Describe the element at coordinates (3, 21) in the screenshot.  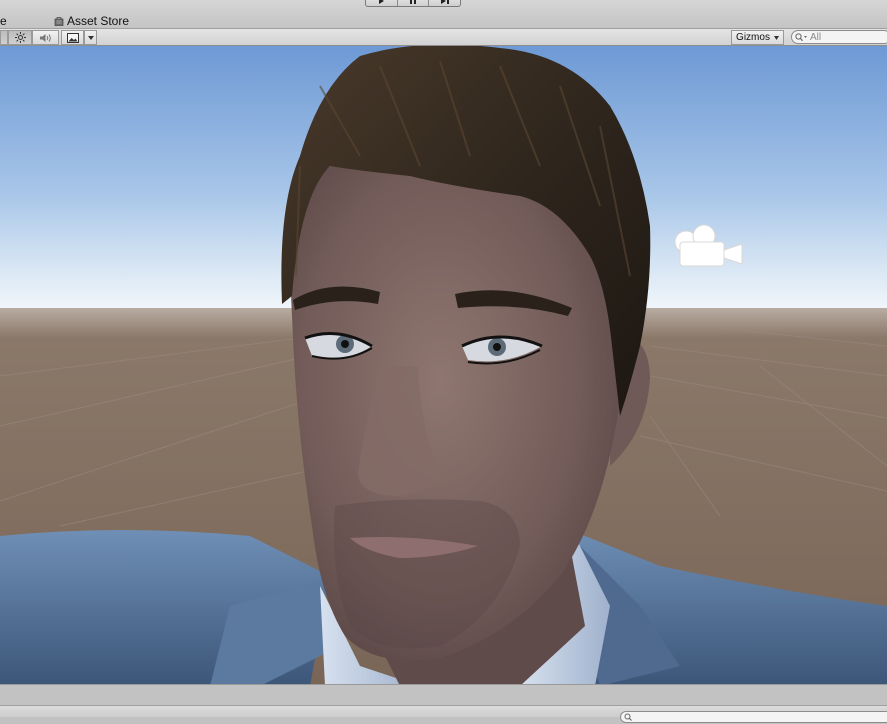
I see `previous-tab-label: e` at that location.